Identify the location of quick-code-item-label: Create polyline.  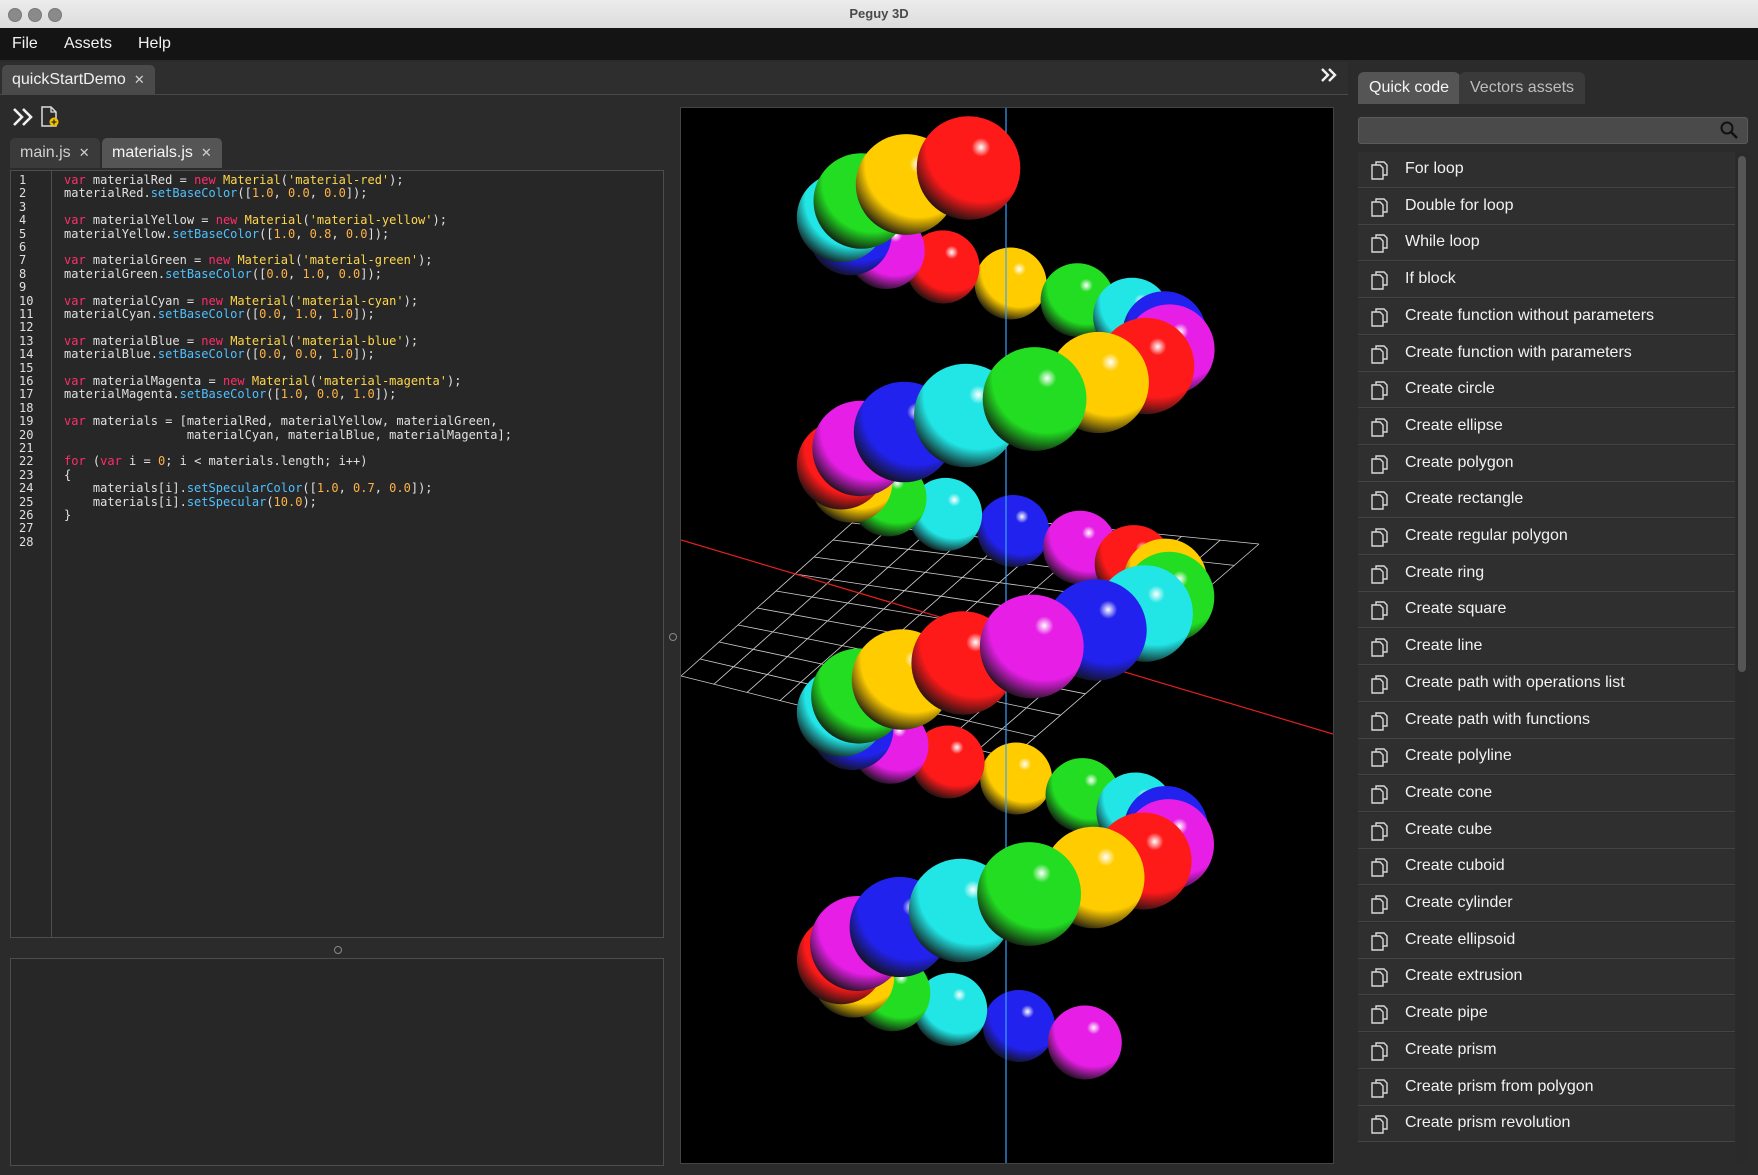
(1458, 756).